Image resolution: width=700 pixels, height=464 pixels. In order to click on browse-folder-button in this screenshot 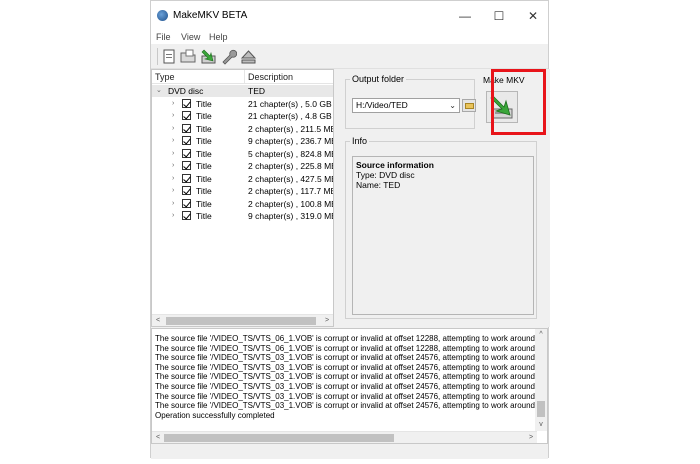, I will do `click(469, 105)`.